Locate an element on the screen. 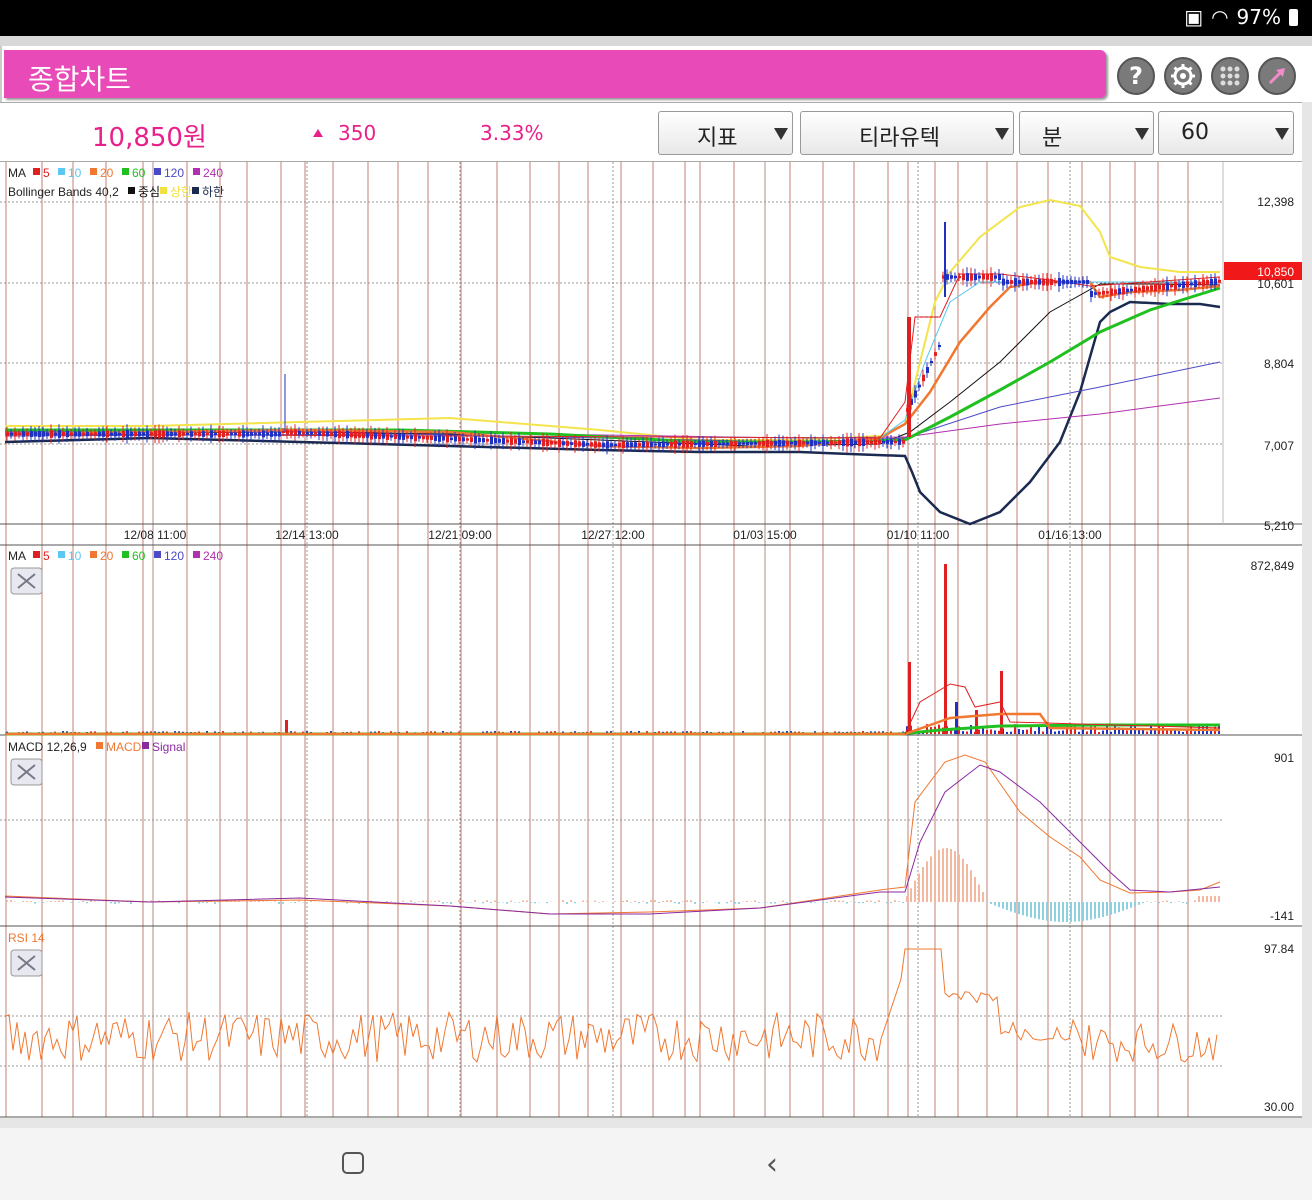 The width and height of the screenshot is (1312, 1200). rsi-close-button is located at coordinates (26, 963).